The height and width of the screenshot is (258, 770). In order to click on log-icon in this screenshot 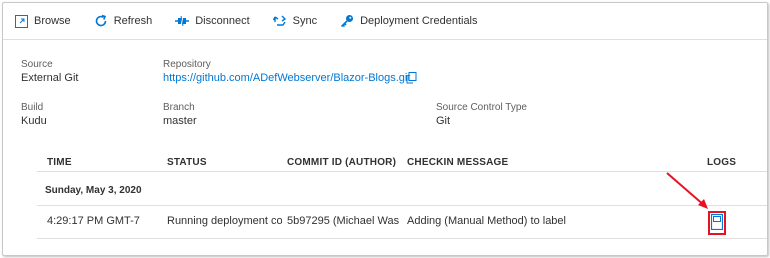, I will do `click(717, 222)`.